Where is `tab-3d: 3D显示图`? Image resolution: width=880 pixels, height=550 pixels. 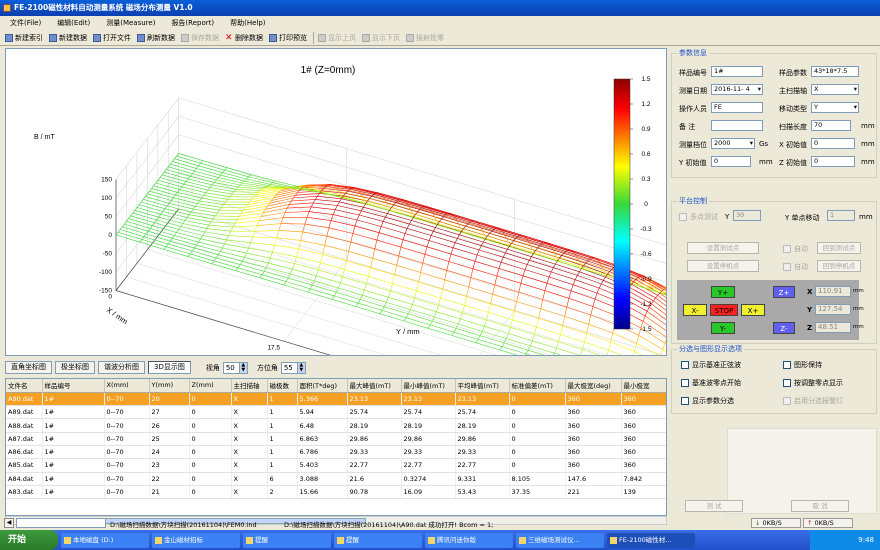
tab-3d: 3D显示图 is located at coordinates (169, 367).